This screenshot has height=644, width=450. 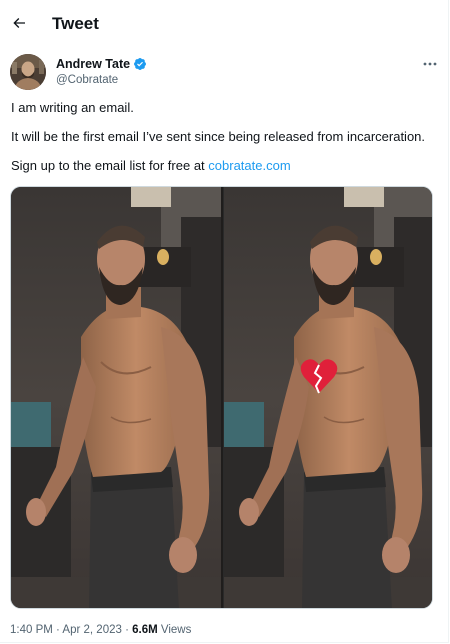 I want to click on avatar, so click(x=28, y=72).